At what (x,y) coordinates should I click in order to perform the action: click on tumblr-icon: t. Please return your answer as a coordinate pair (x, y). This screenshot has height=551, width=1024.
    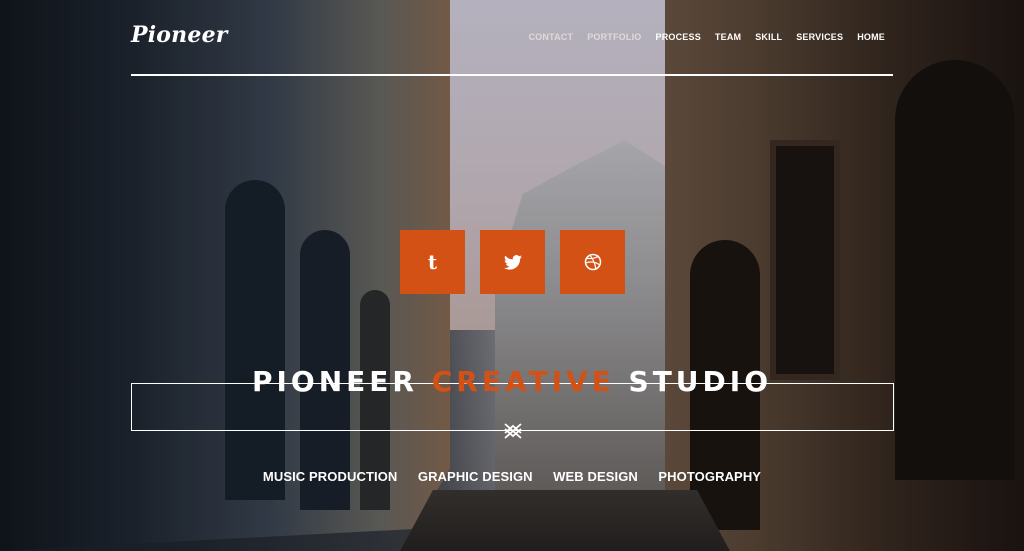
    Looking at the image, I should click on (432, 262).